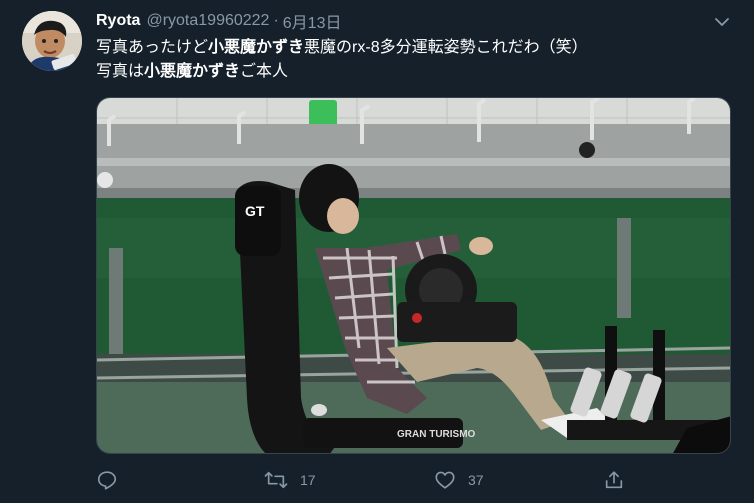 This screenshot has height=503, width=754. Describe the element at coordinates (476, 480) in the screenshot. I see `like-count: 37` at that location.